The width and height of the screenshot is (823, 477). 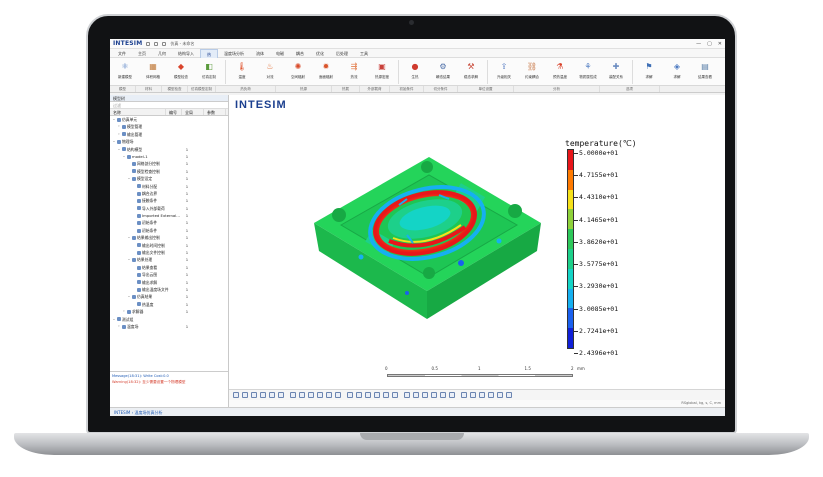 What do you see at coordinates (169, 296) in the screenshot?
I see `tree-row: ⌄ 仿真结果 1` at bounding box center [169, 296].